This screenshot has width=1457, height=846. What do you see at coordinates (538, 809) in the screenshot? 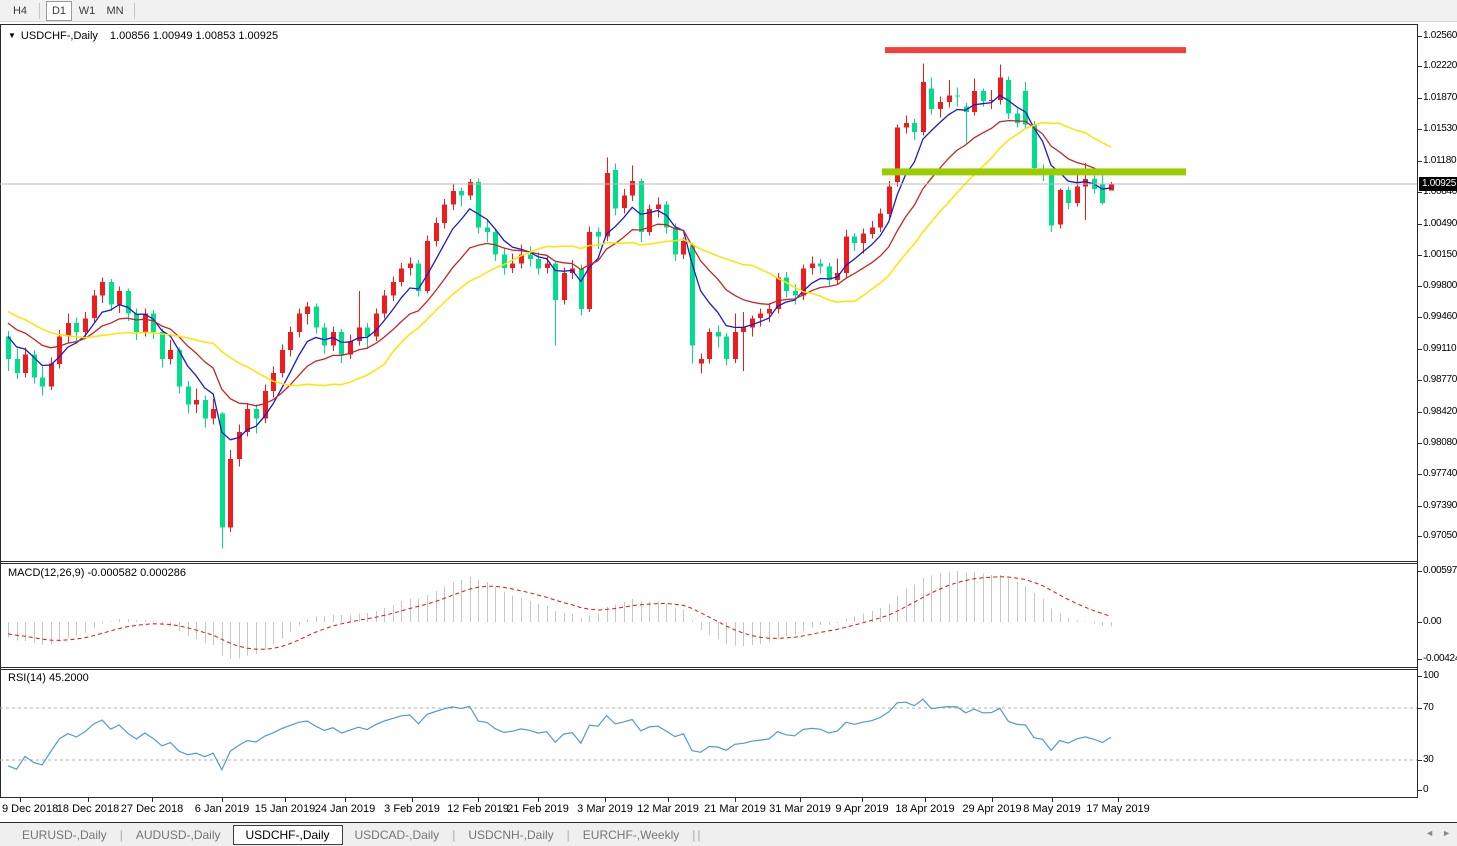
I see `date-label: 21 Feb 2019` at bounding box center [538, 809].